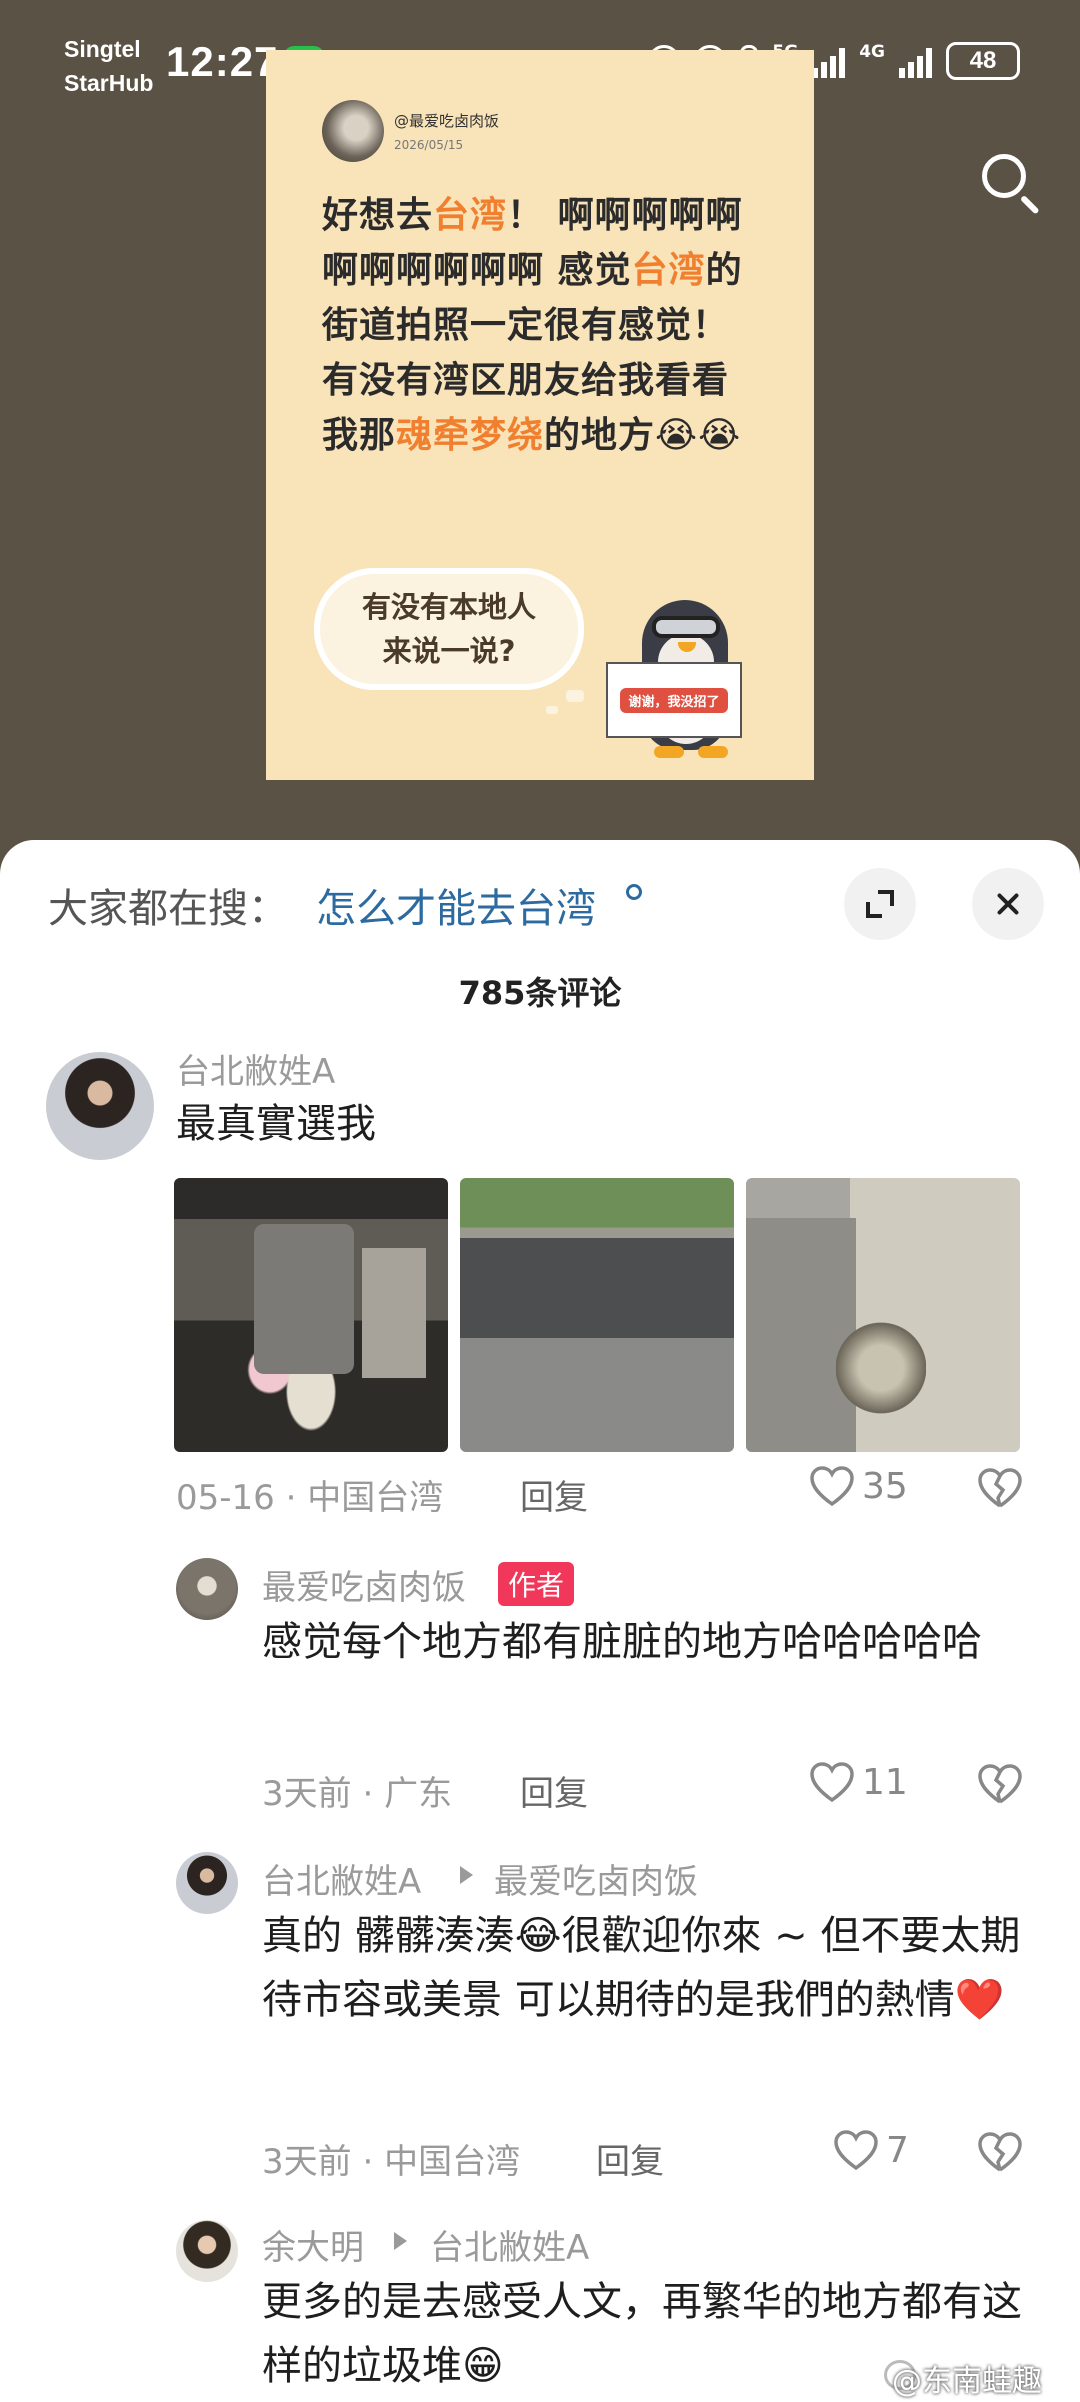 This screenshot has height=2402, width=1080. What do you see at coordinates (622, 1642) in the screenshot?
I see `comment-text: 感觉每个地方都有脏脏的地方哈哈哈哈哈` at bounding box center [622, 1642].